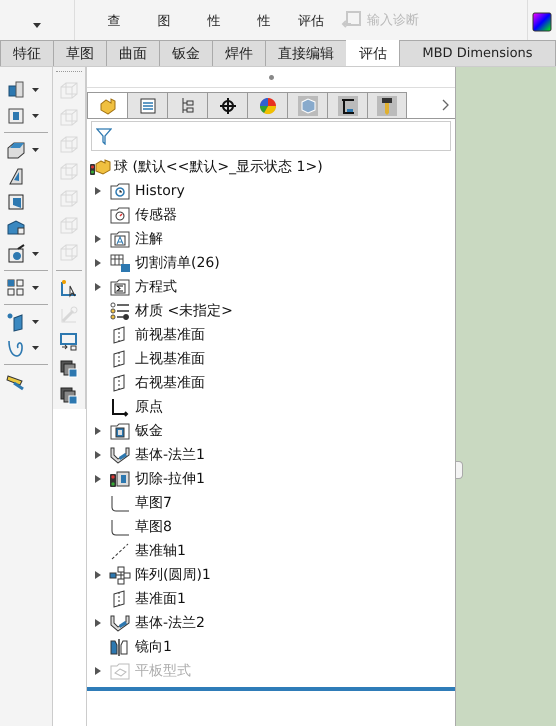 The image size is (556, 726). I want to click on filter-icon, so click(104, 136).